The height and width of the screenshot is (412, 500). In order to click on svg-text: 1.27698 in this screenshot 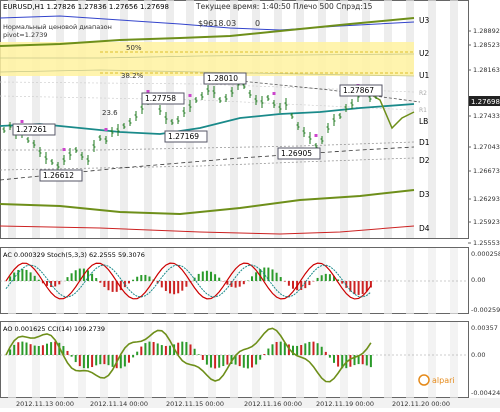, I will do `click(485, 102)`.